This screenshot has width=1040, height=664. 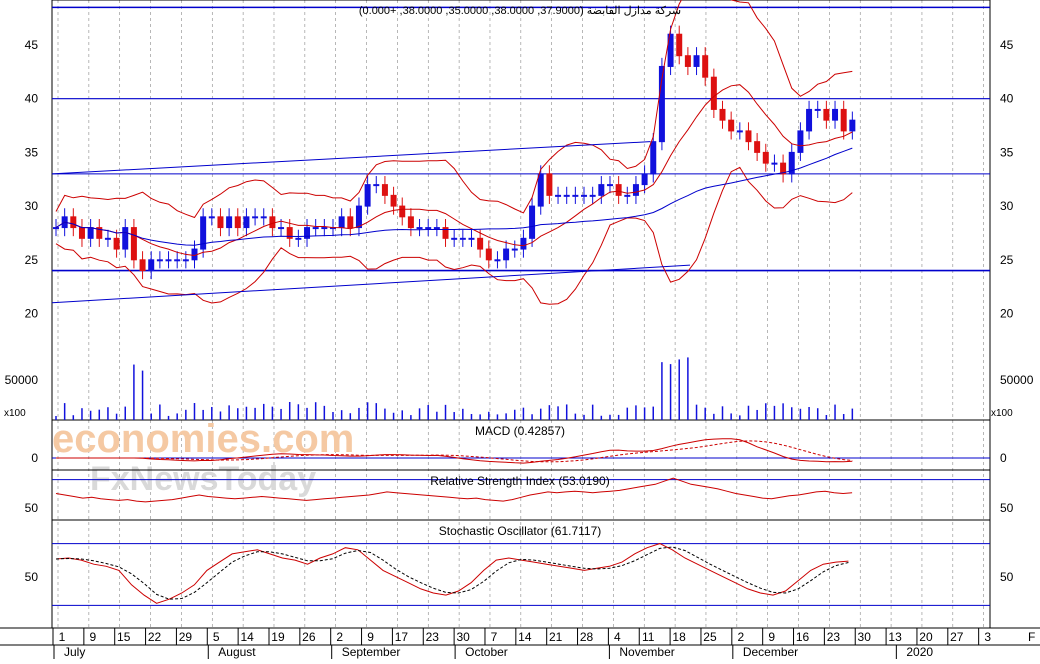 I want to click on x-day-label-4: 29, so click(x=186, y=637).